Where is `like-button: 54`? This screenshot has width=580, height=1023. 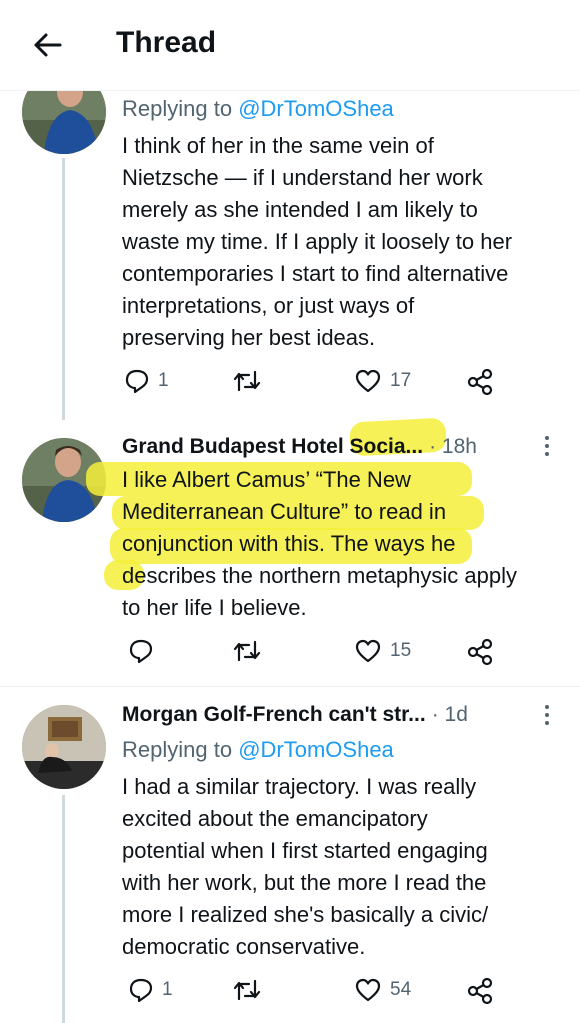
like-button: 54 is located at coordinates (382, 990).